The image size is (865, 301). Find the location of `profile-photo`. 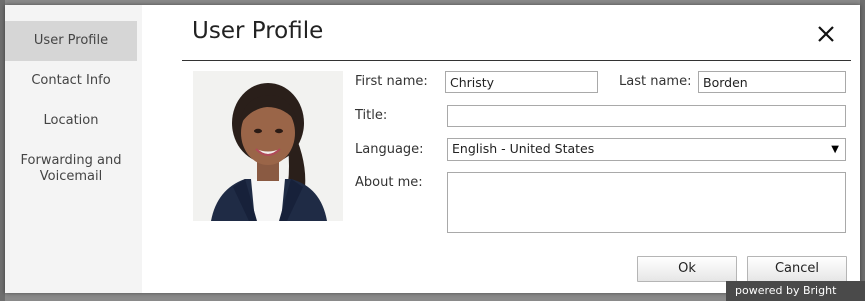

profile-photo is located at coordinates (268, 146).